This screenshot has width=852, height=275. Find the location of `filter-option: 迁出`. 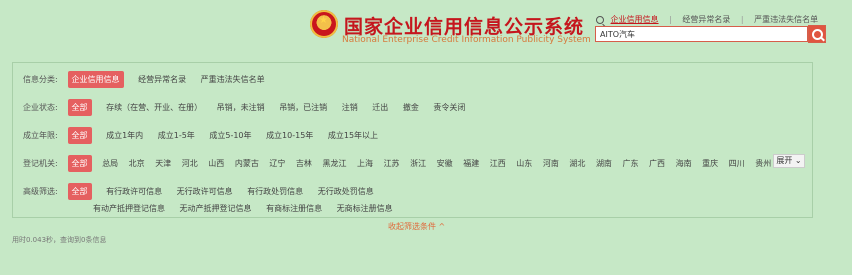

filter-option: 迁出 is located at coordinates (380, 107).